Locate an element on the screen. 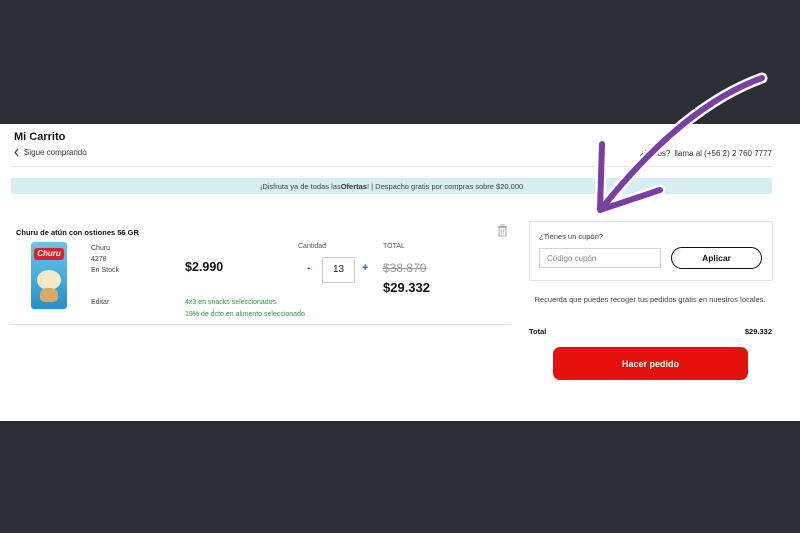 This screenshot has height=533, width=800. unit-price: $2.990 is located at coordinates (204, 267).